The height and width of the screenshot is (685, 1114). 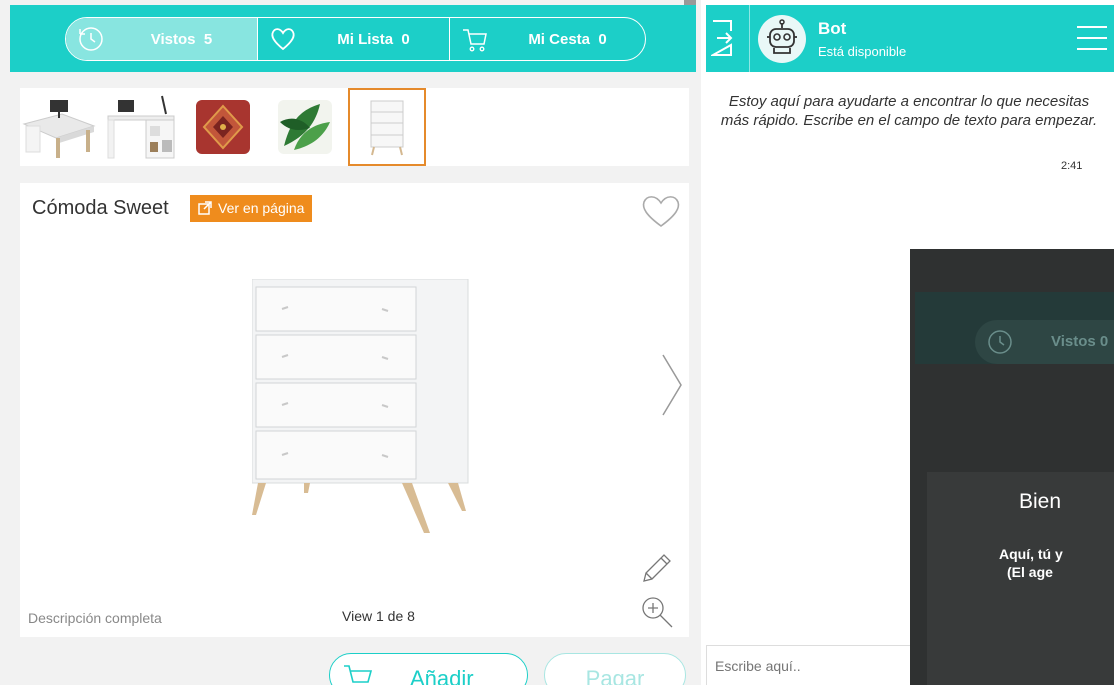 I want to click on product-title: Cómoda Sweet, so click(x=100, y=208).